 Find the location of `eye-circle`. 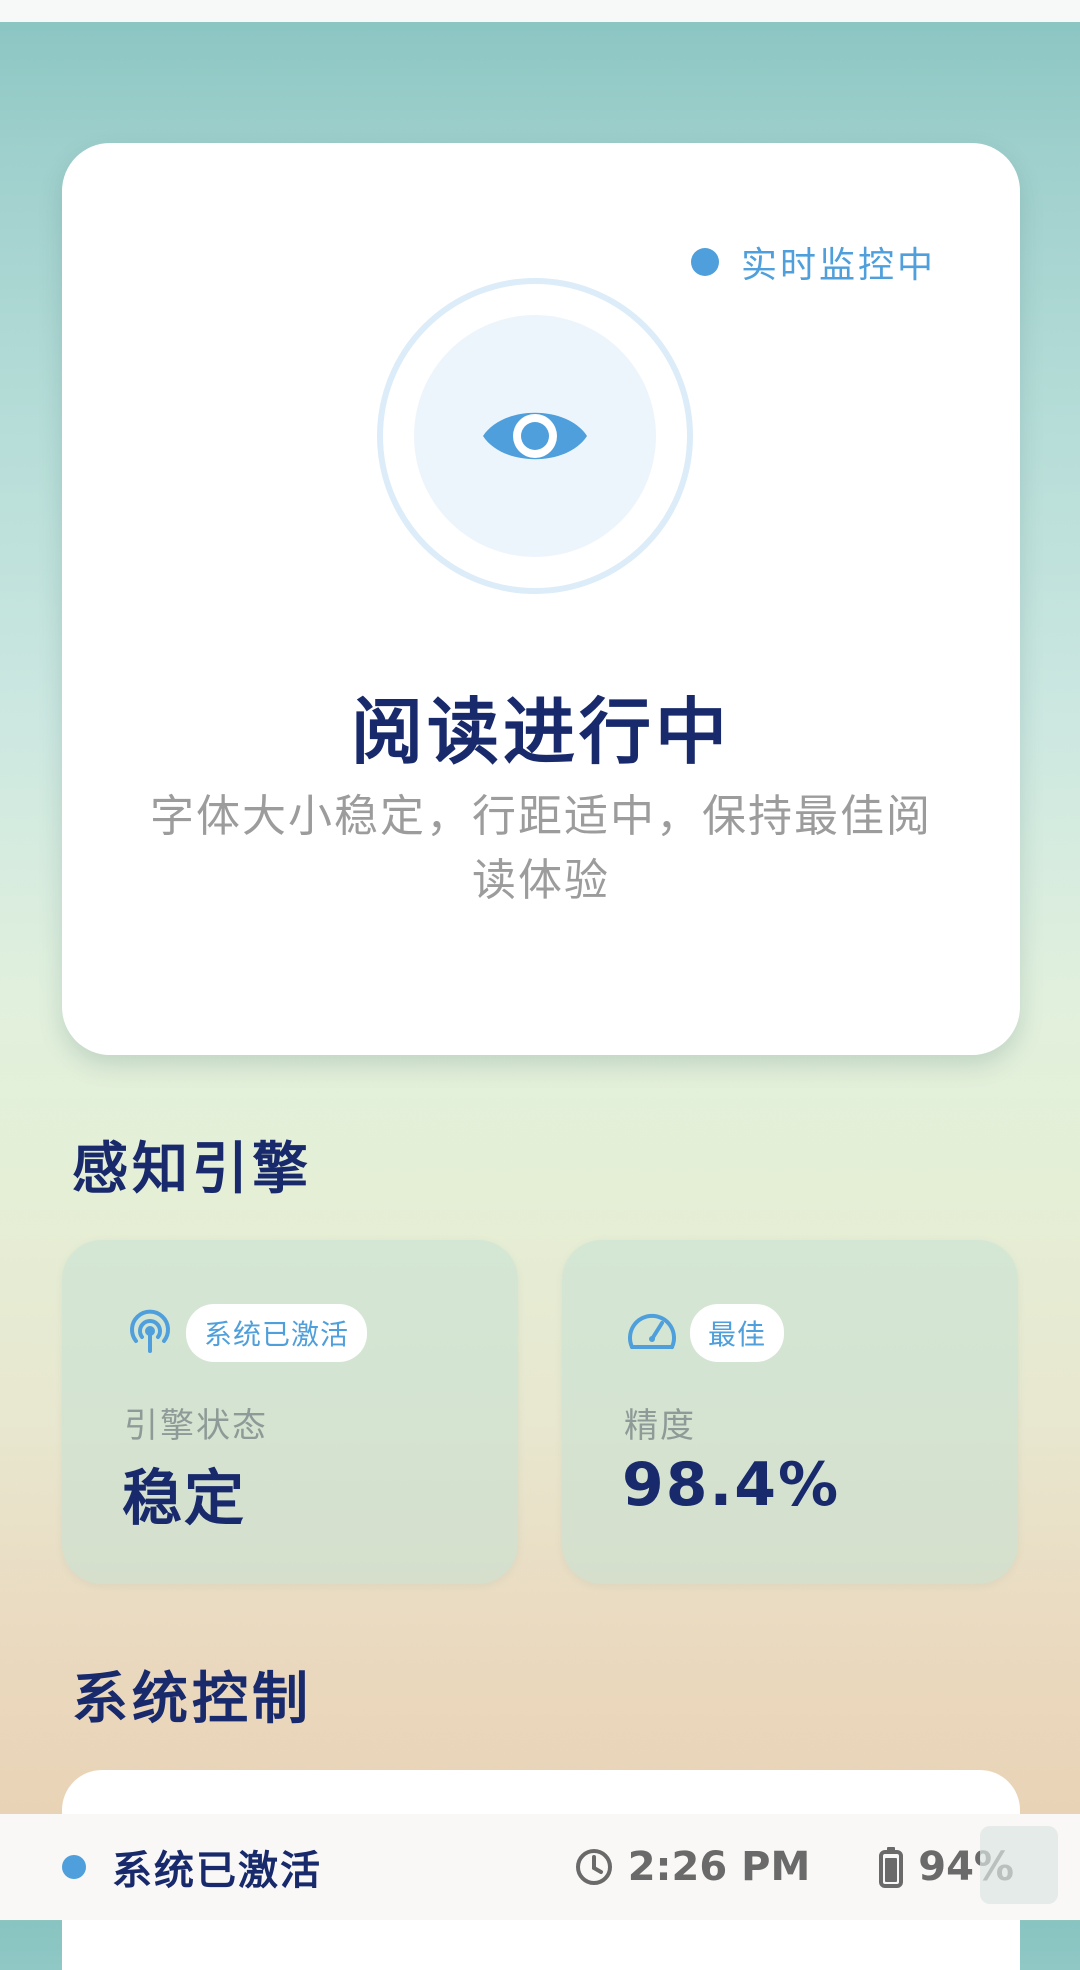

eye-circle is located at coordinates (535, 436).